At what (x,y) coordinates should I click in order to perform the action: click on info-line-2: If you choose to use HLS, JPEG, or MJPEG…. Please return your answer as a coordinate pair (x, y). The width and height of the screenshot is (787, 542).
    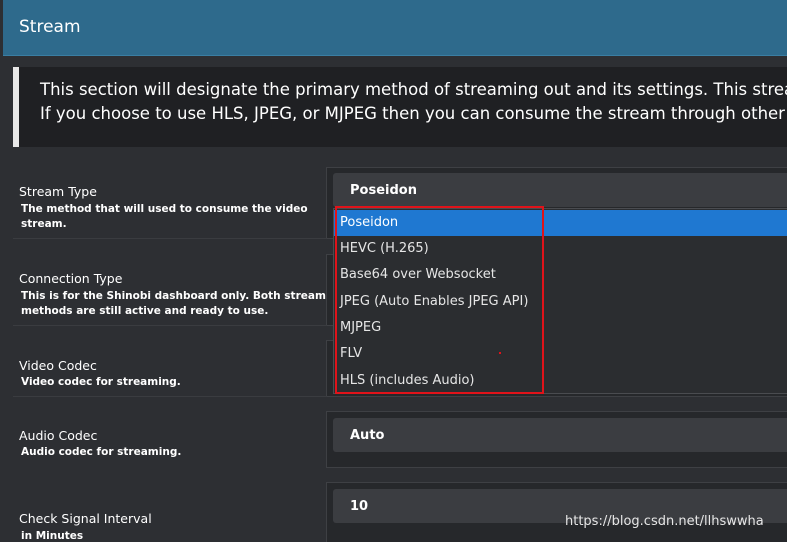
    Looking at the image, I should click on (413, 113).